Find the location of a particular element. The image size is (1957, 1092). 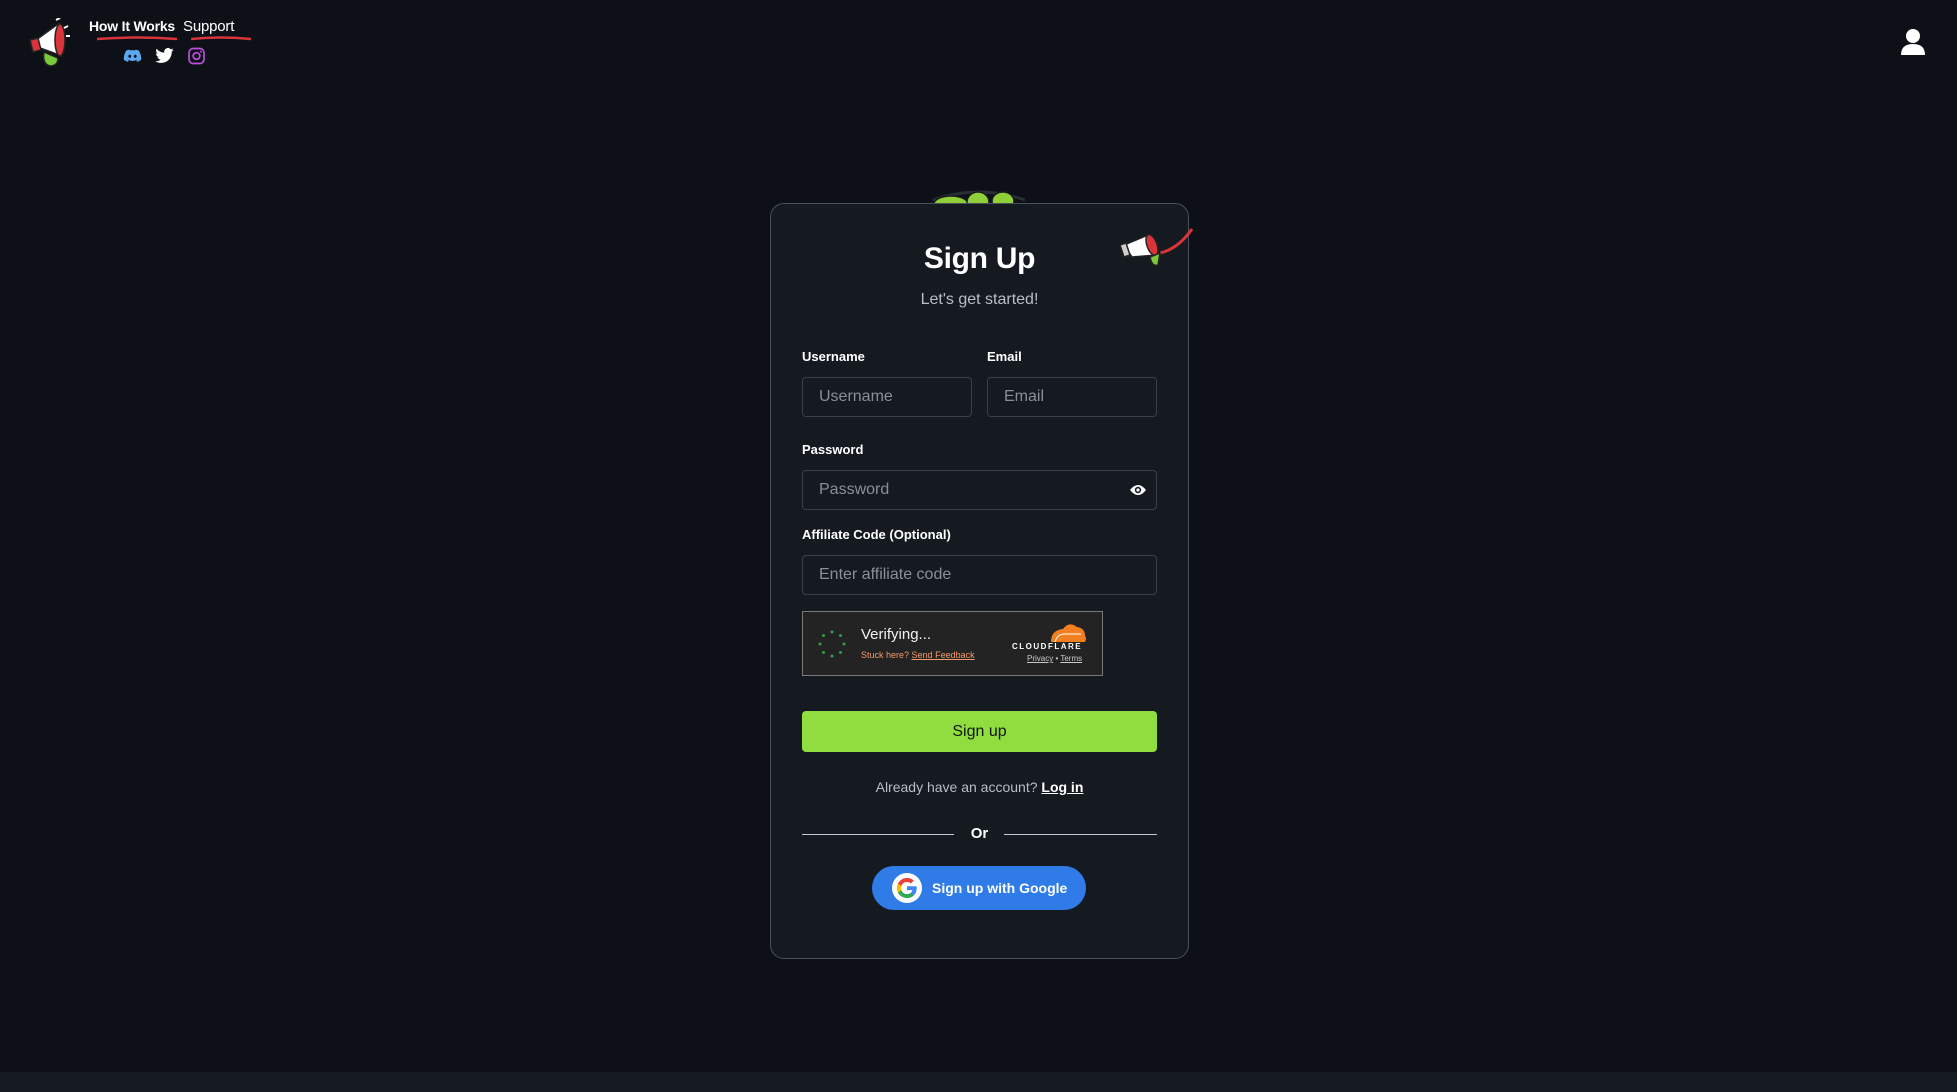

twitter-icon is located at coordinates (164, 56).